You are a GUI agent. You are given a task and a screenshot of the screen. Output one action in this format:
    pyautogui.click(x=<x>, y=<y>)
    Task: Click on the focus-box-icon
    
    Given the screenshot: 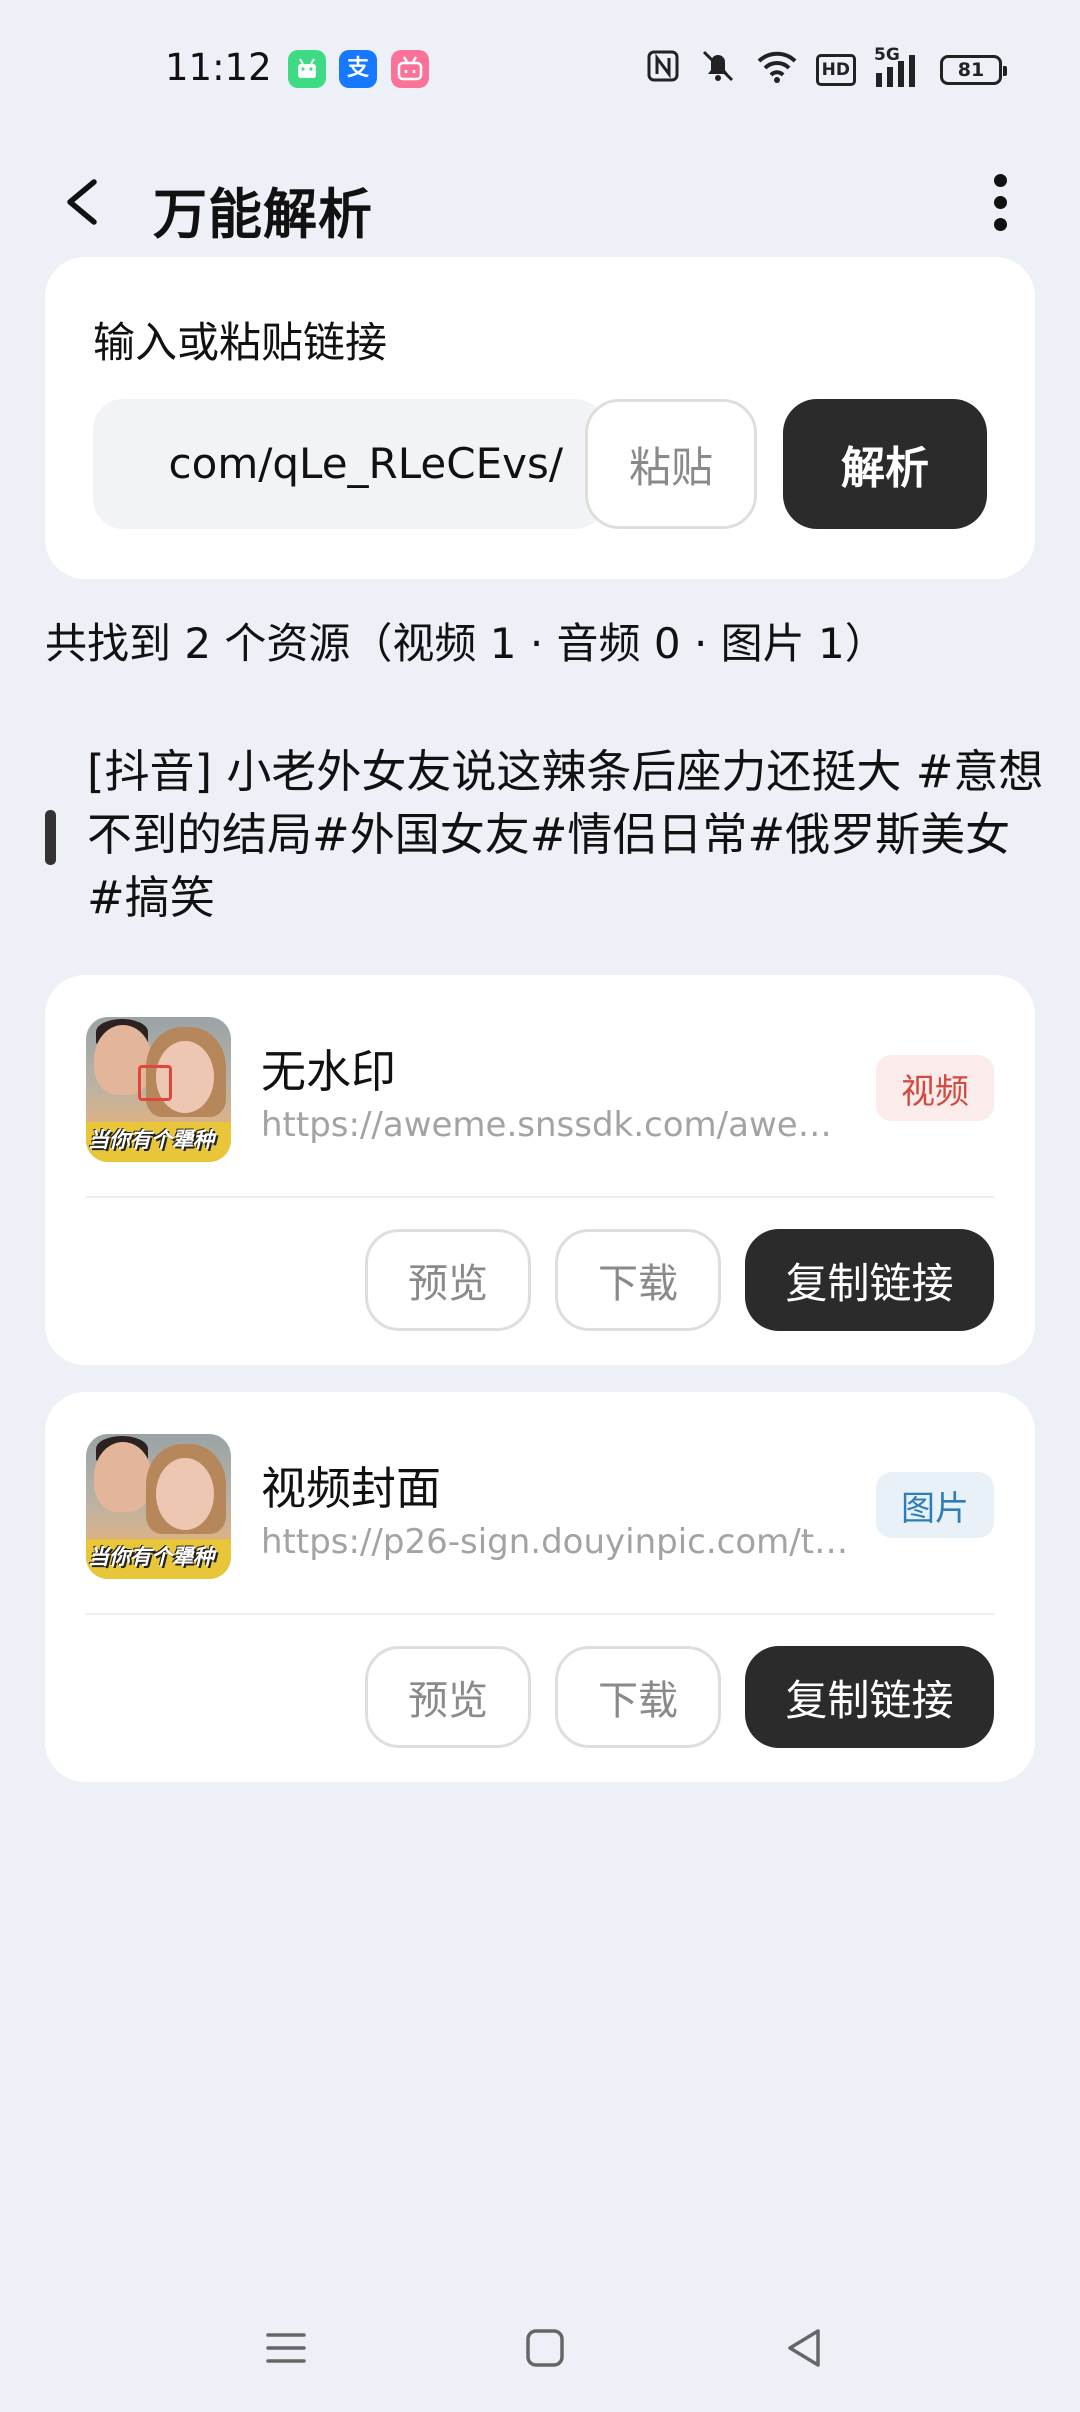 What is the action you would take?
    pyautogui.click(x=155, y=1083)
    